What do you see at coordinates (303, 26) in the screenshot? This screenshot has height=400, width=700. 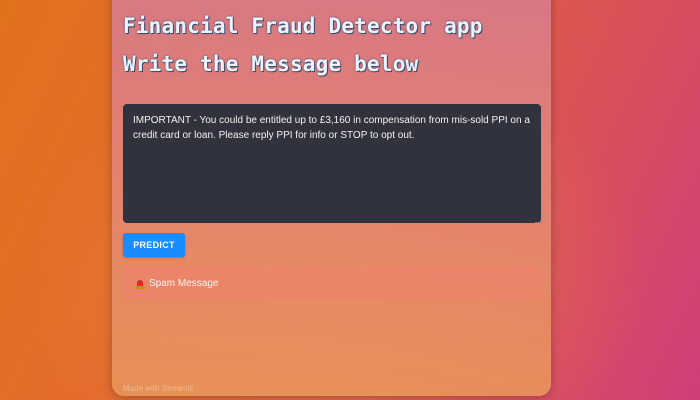 I see `page-title: Financial Fraud Detector app` at bounding box center [303, 26].